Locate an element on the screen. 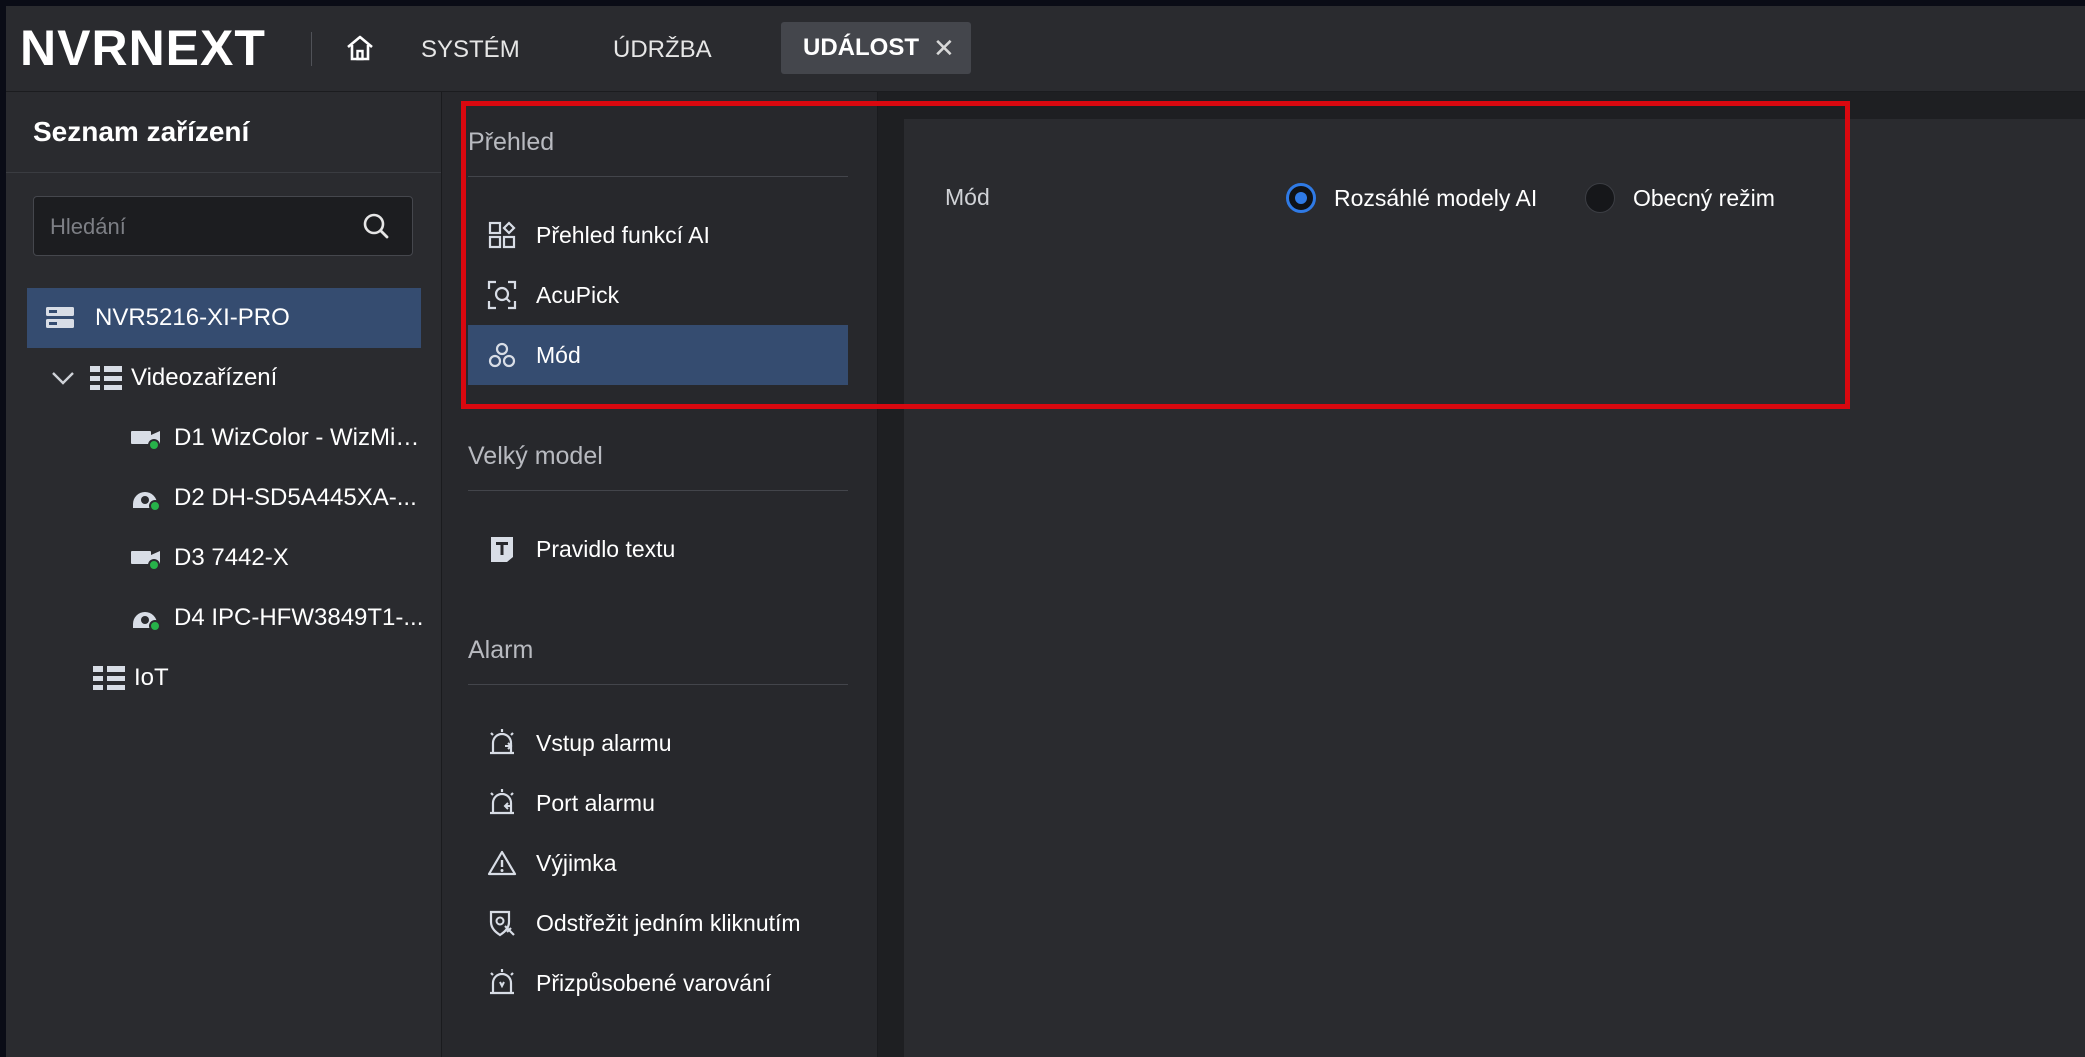 This screenshot has width=2085, height=1057. menu-item-label: Výjimka is located at coordinates (576, 862).